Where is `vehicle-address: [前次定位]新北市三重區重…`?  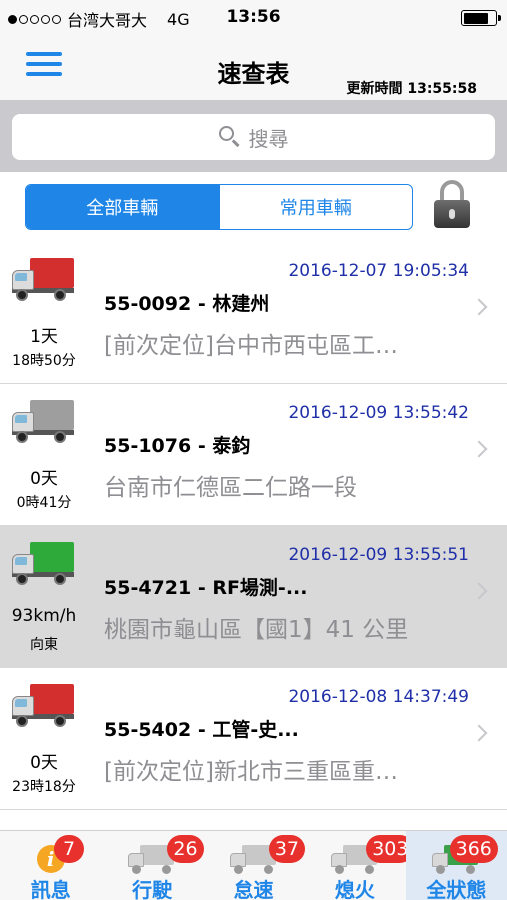
vehicle-address: [前次定位]新北市三重區重… is located at coordinates (251, 772).